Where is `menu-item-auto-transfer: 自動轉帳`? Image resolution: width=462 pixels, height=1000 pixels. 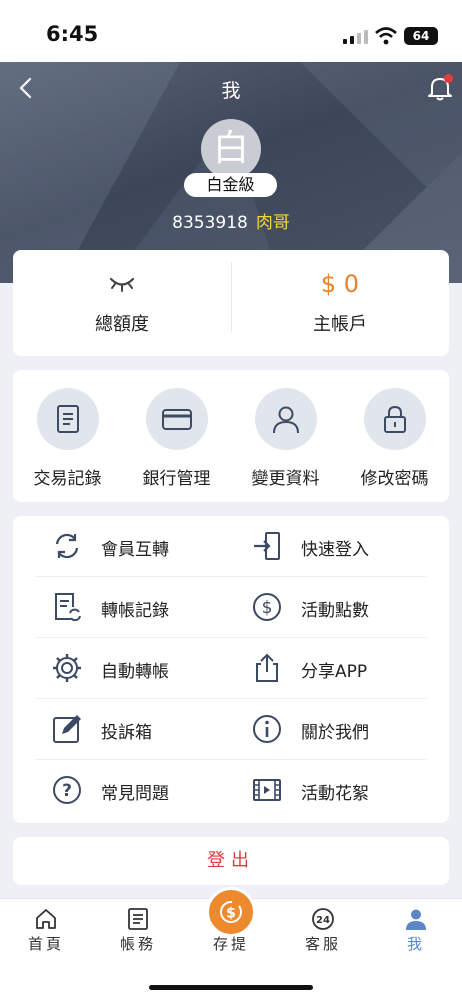 menu-item-auto-transfer: 自動轉帳 is located at coordinates (133, 668).